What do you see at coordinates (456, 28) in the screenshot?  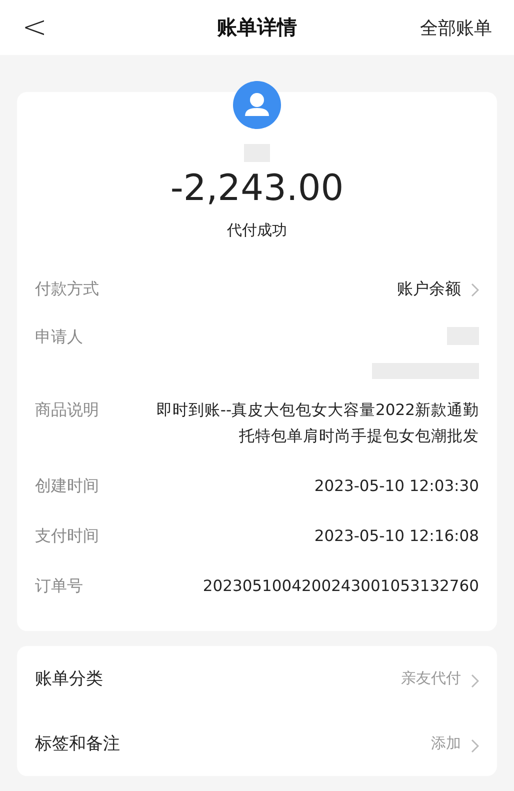 I see `all-bills-link: 全部账单` at bounding box center [456, 28].